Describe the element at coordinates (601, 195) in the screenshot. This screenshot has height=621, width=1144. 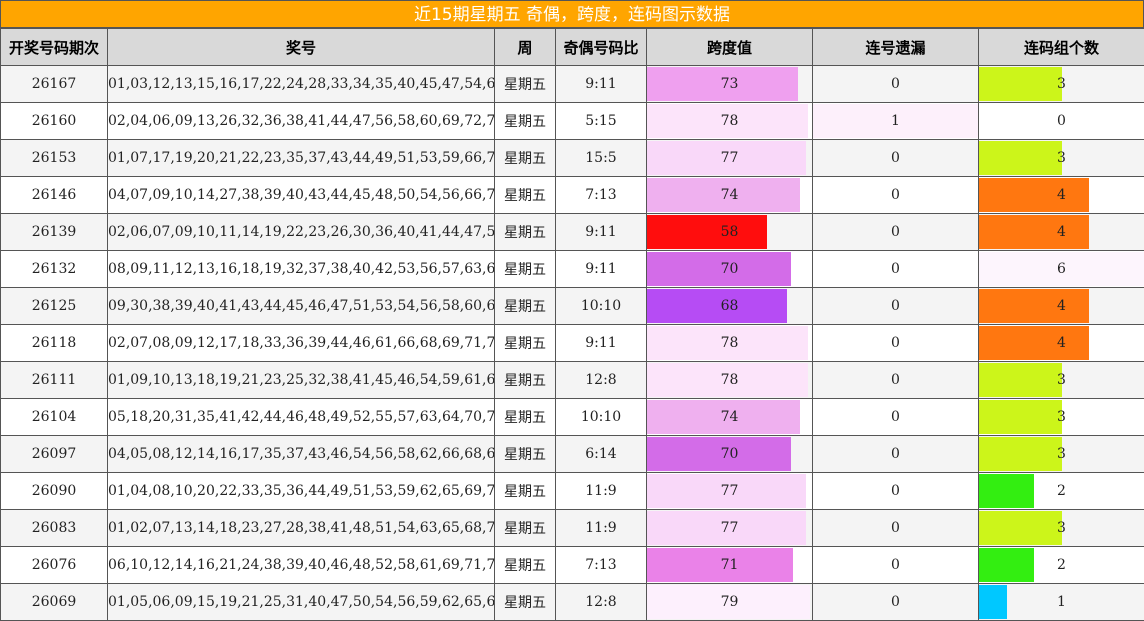
I see `odd-even-cell: 7:13` at that location.